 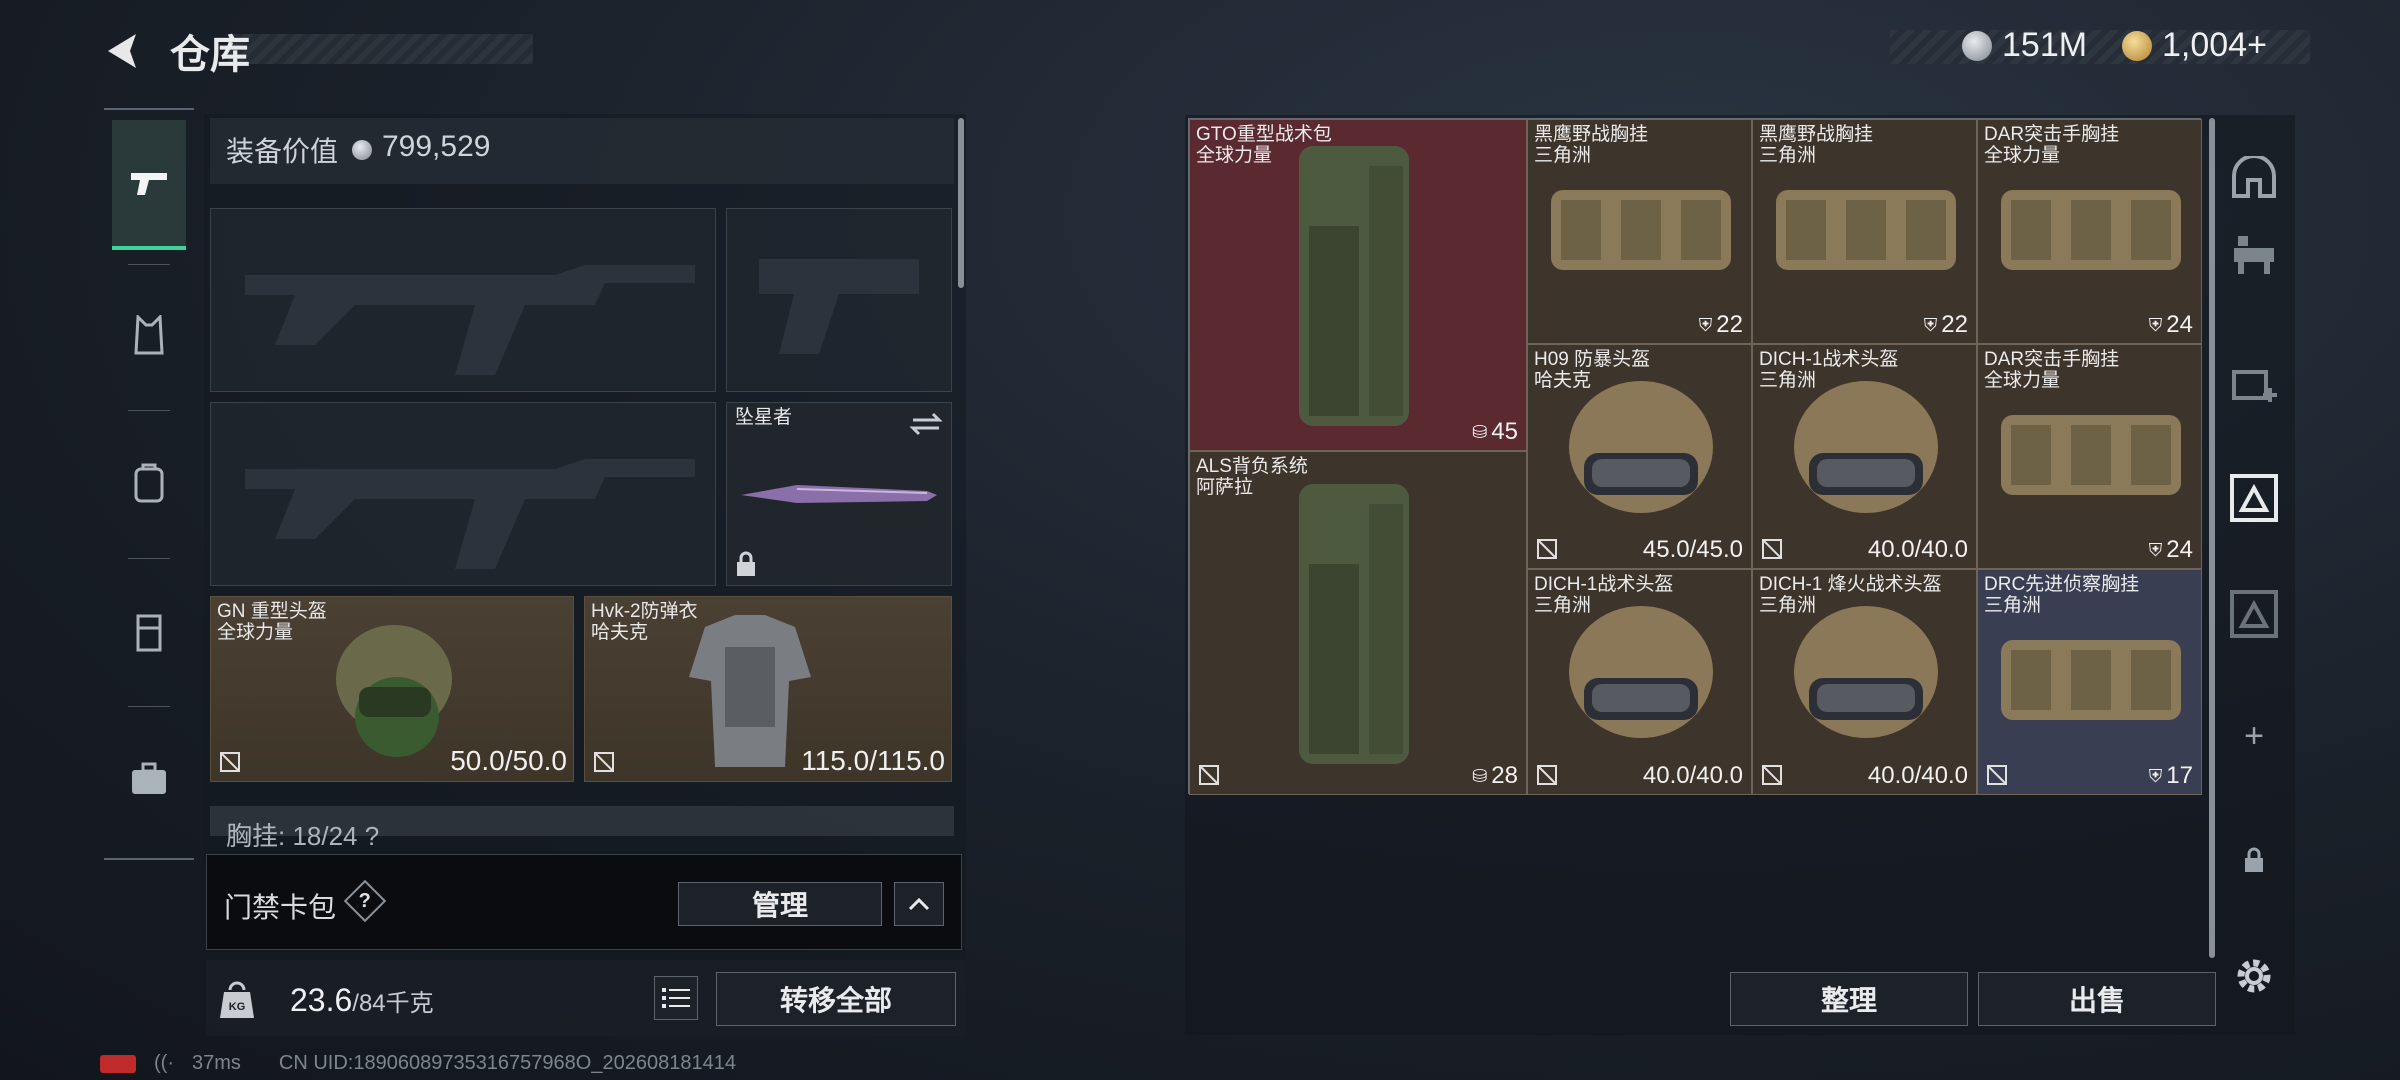 What do you see at coordinates (2052, 134) in the screenshot?
I see `item-name: DAR突击手胸挂` at bounding box center [2052, 134].